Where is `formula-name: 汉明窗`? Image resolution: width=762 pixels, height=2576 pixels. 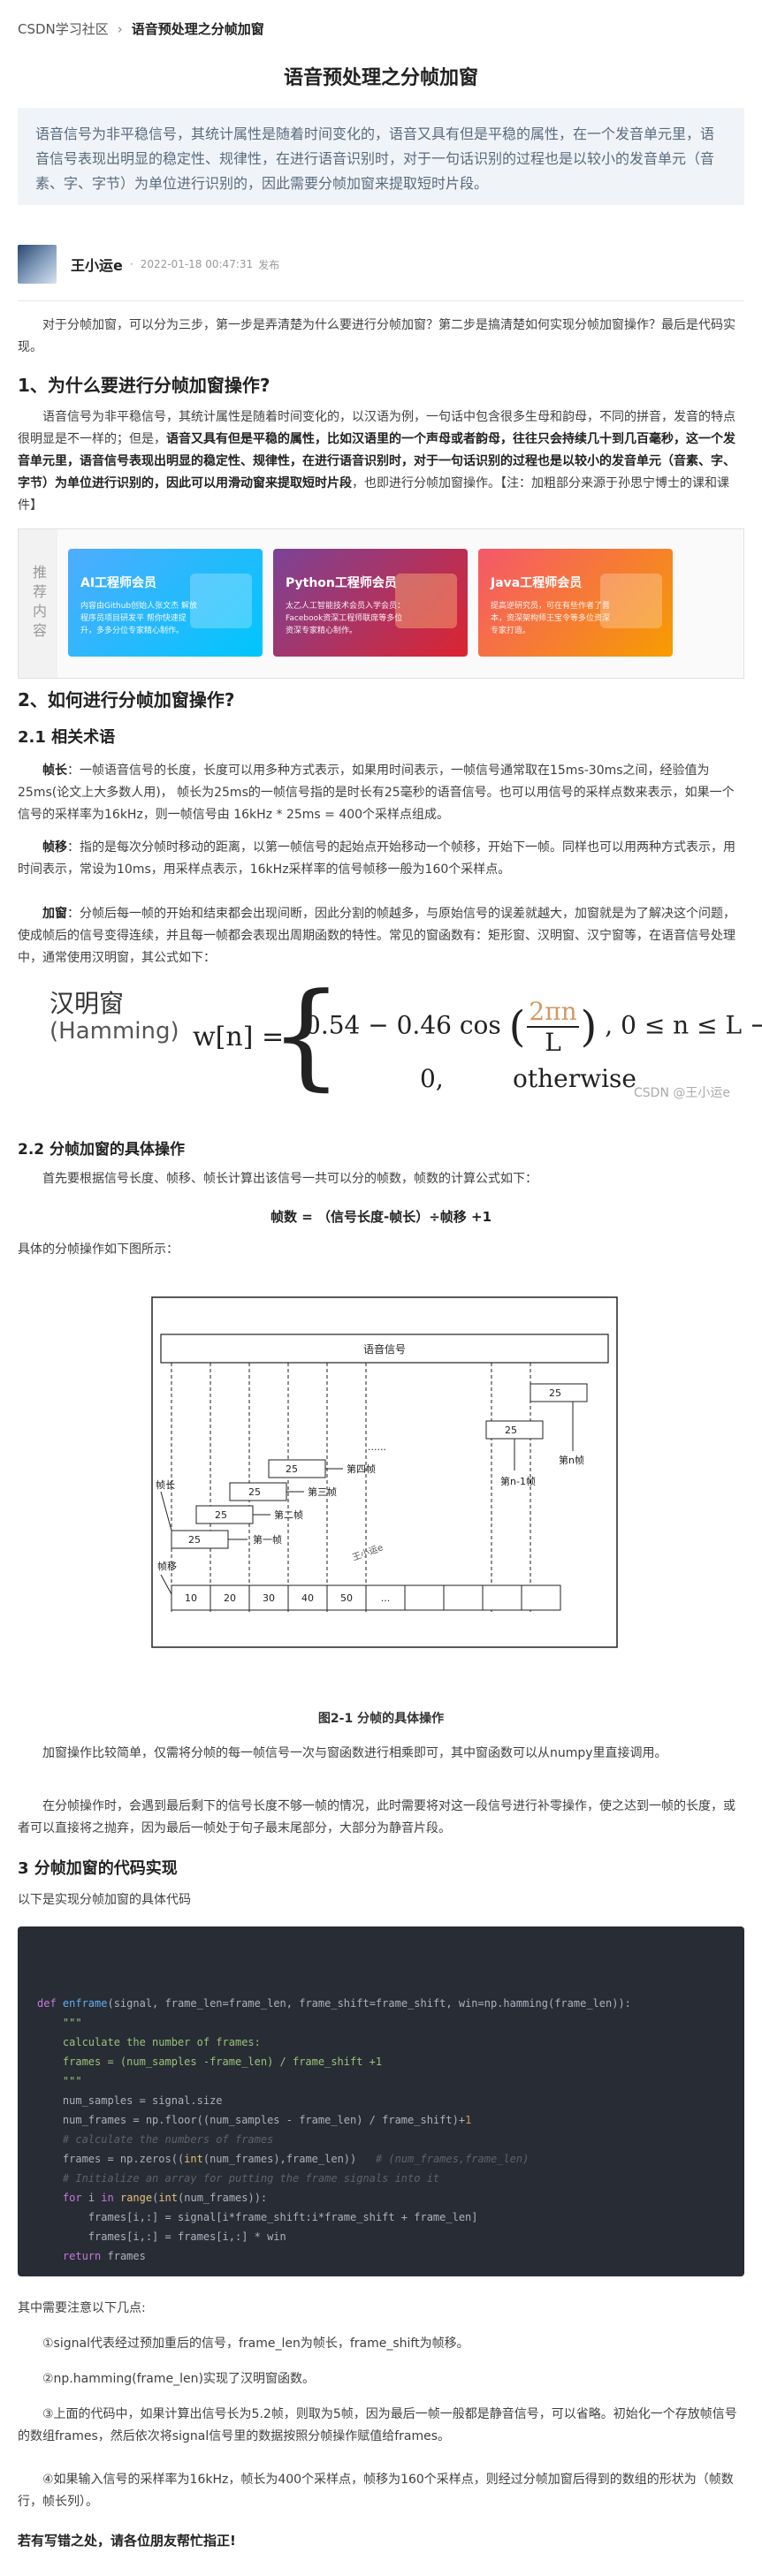 formula-name: 汉明窗 is located at coordinates (87, 1004).